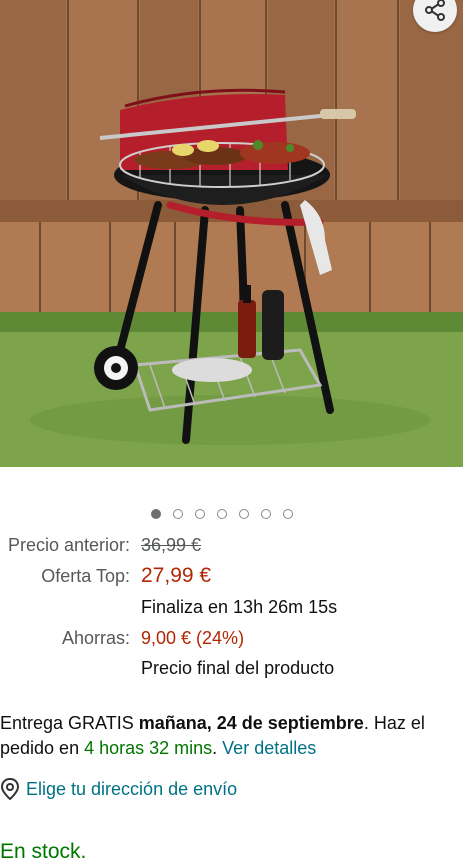 Image resolution: width=475 pixels, height=864 pixels. Describe the element at coordinates (85, 576) in the screenshot. I see `offer-label: Oferta Top:` at that location.